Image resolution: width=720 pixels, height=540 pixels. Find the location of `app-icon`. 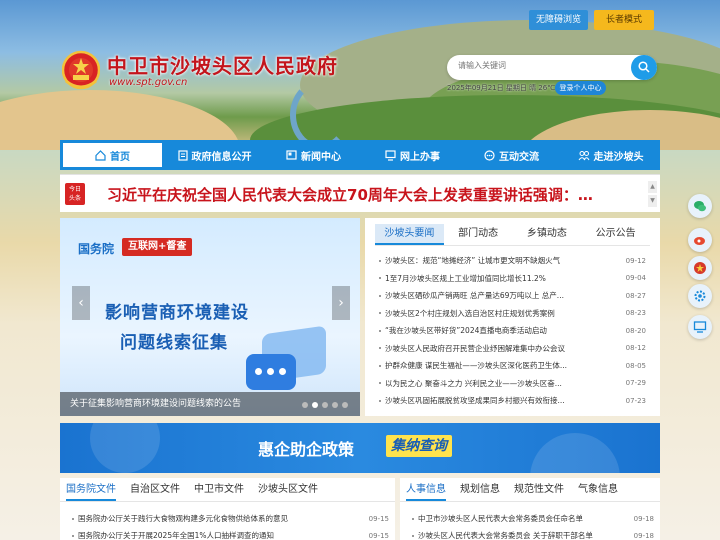

app-icon is located at coordinates (700, 268).